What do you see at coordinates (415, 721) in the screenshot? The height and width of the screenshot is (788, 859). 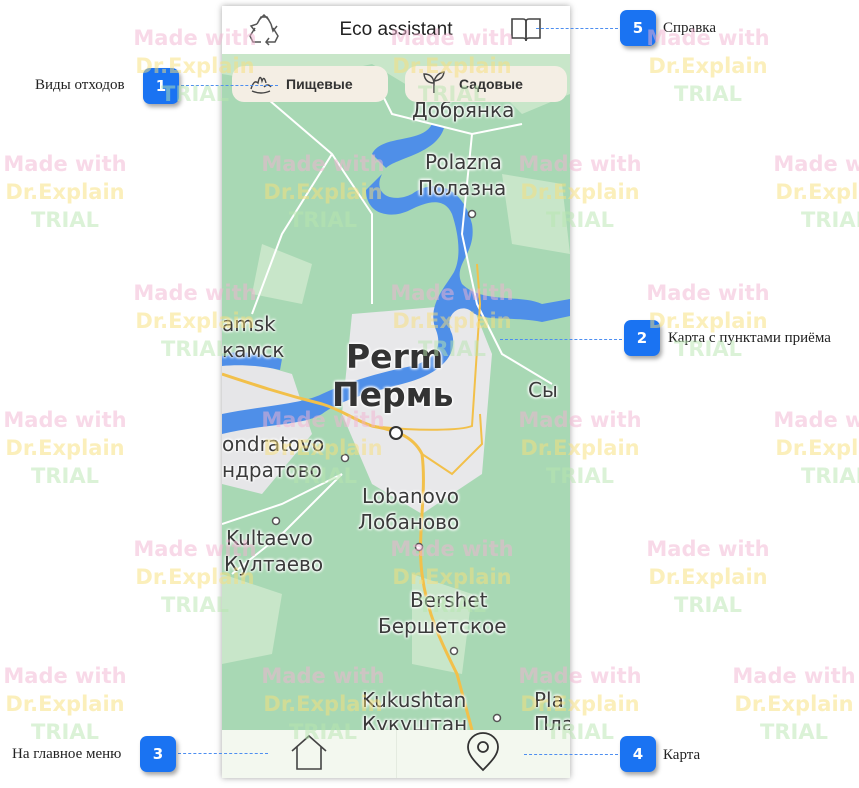 I see `map-label-kukushtan-ru: Кукуштан` at bounding box center [415, 721].